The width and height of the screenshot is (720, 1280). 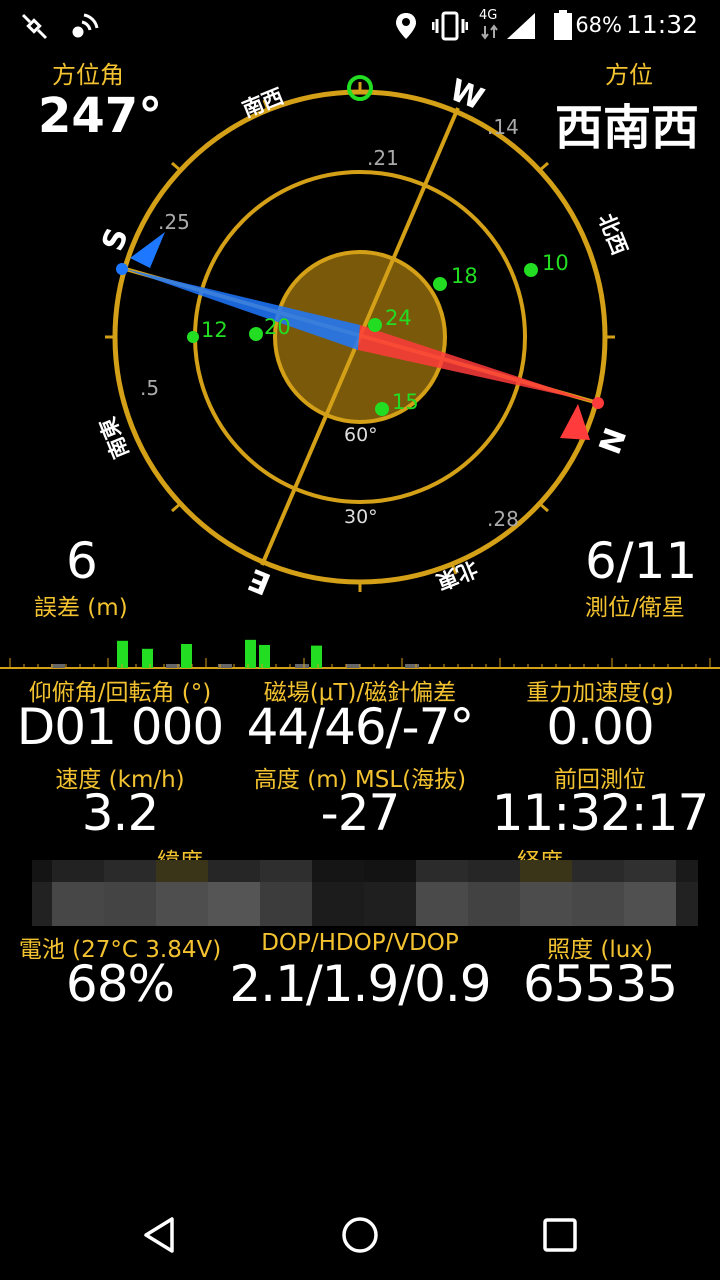 What do you see at coordinates (661, 24) in the screenshot?
I see `clock: 11:32` at bounding box center [661, 24].